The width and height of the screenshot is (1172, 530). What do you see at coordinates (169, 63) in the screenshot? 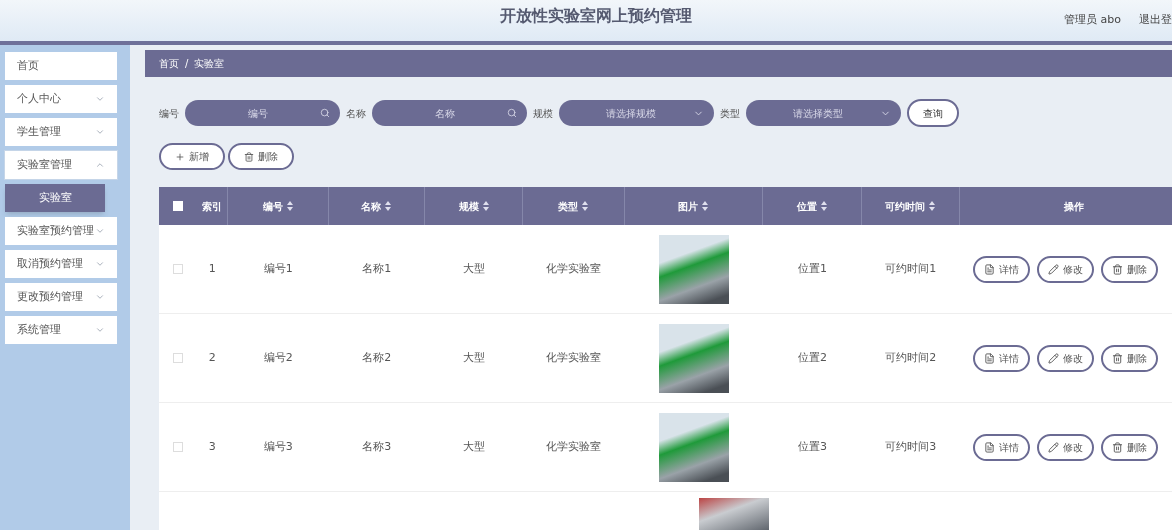
I see `breadcrumb-item: 首页` at bounding box center [169, 63].